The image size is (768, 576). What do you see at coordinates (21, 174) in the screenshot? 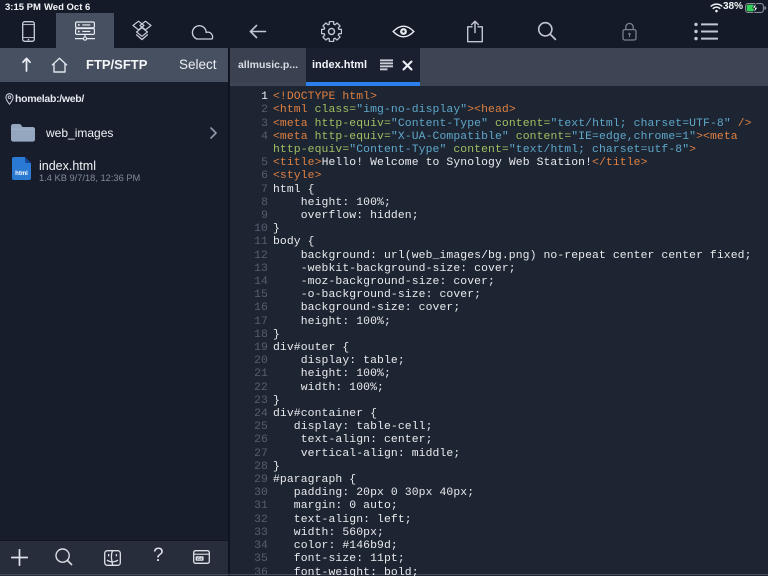
I see `svg-text: html` at bounding box center [21, 174].